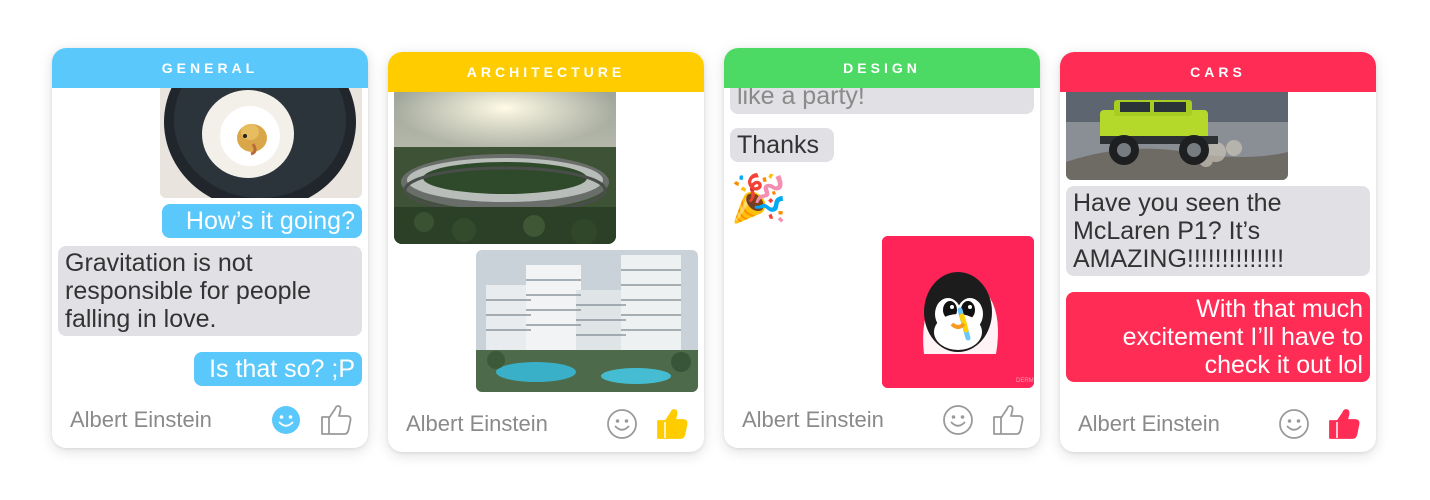  I want to click on card-category-label: DESIGN, so click(882, 68).